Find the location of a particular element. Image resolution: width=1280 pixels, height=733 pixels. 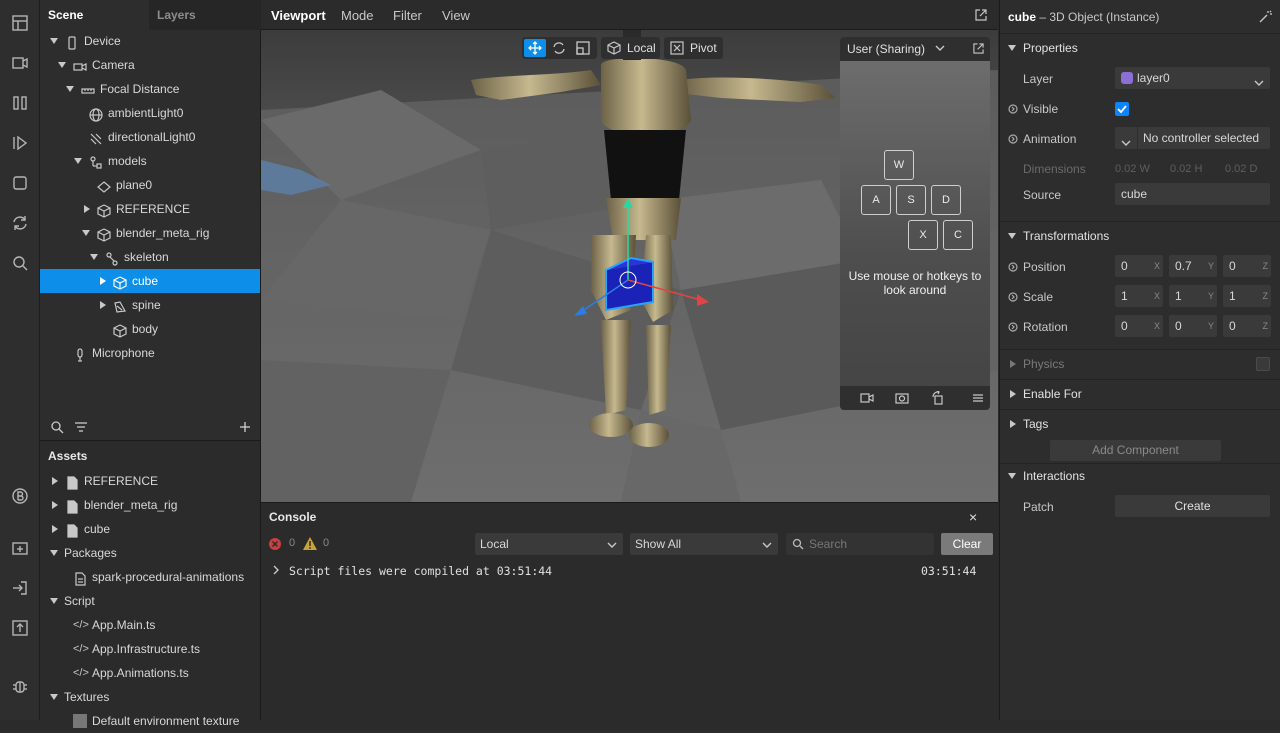

position-z-field: 0Z is located at coordinates (1247, 266).